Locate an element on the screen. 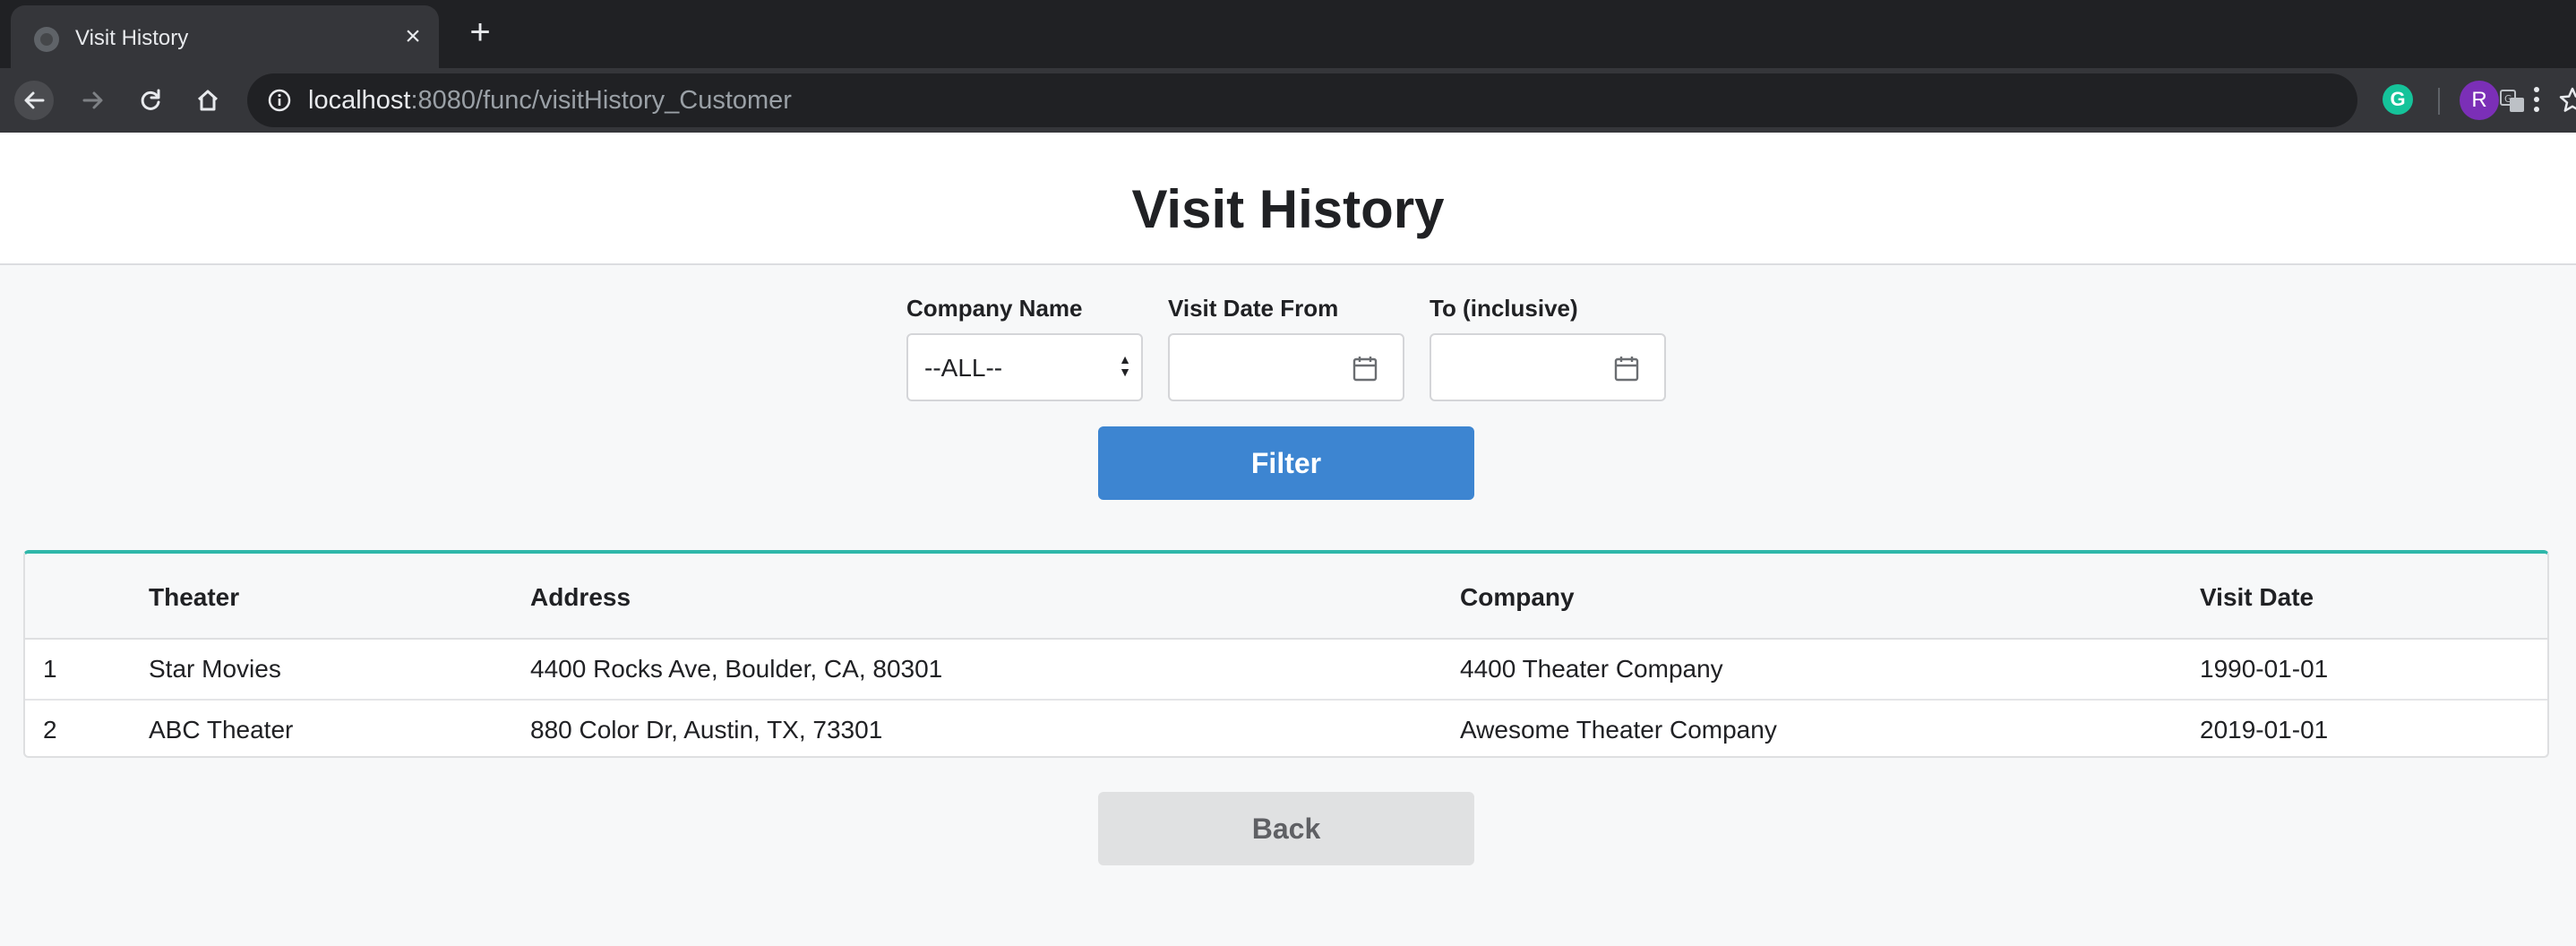 Image resolution: width=2576 pixels, height=946 pixels. browser-tab: Visit History × is located at coordinates (225, 36).